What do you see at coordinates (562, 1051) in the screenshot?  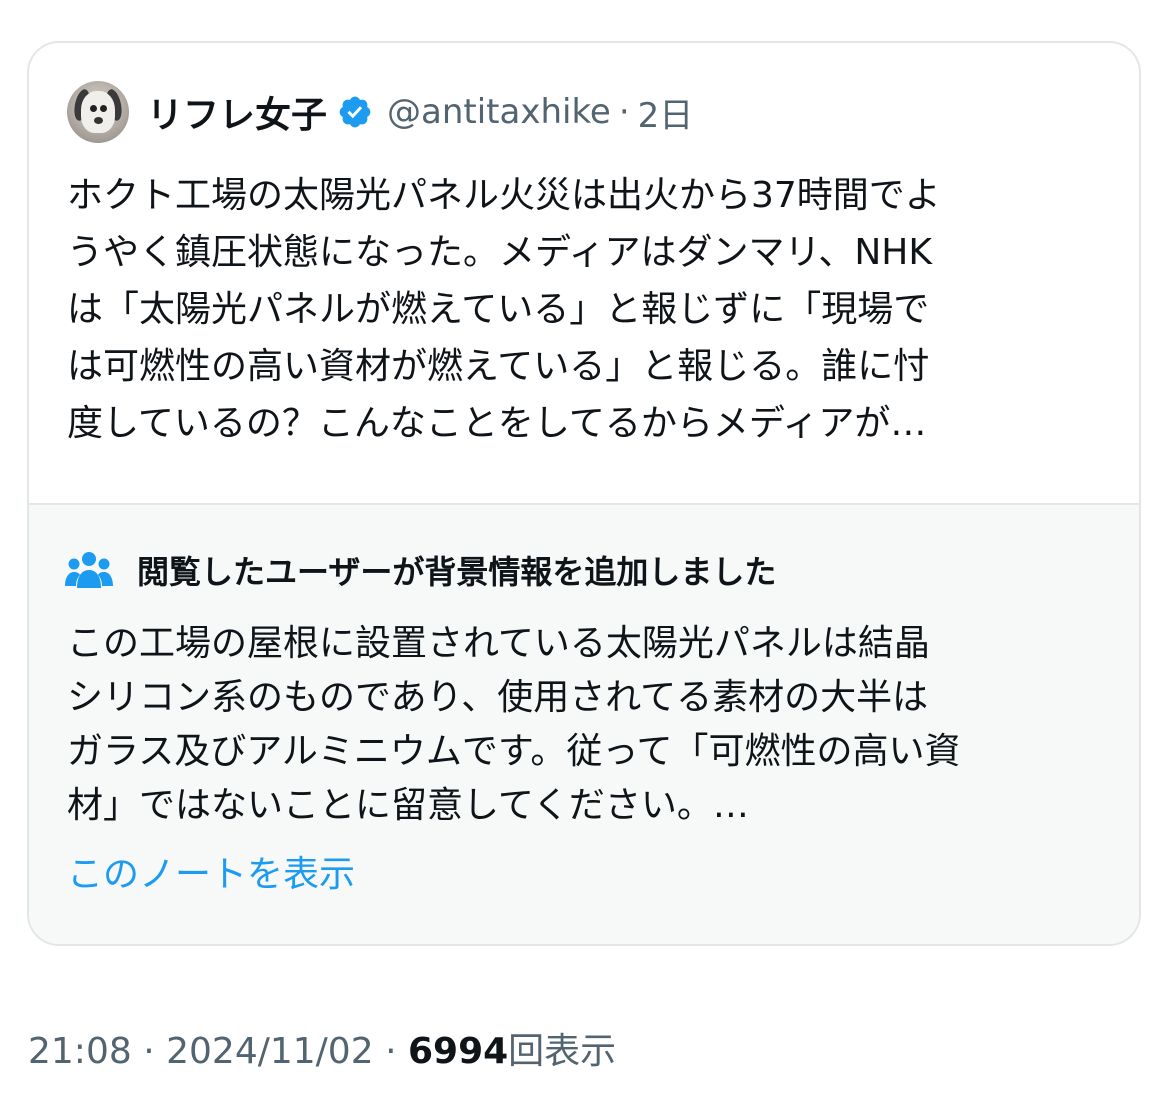 I see `views-label: 回表示` at bounding box center [562, 1051].